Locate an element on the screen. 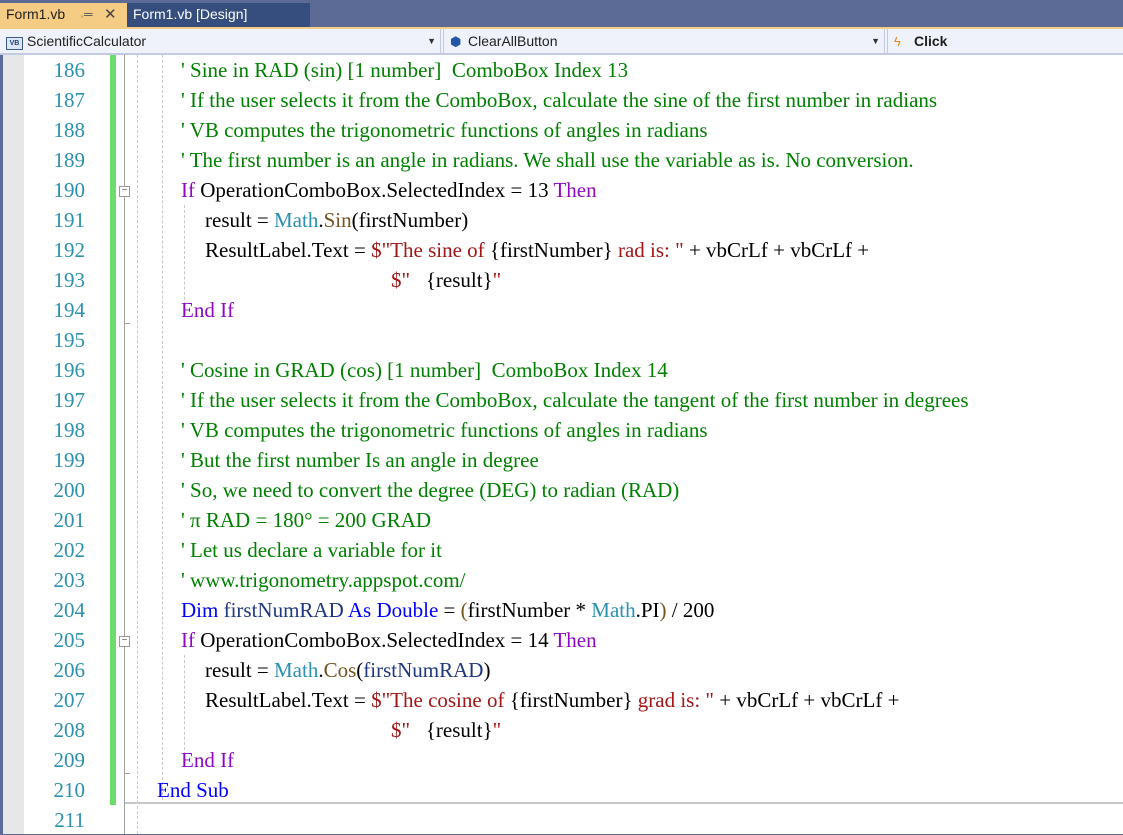 The height and width of the screenshot is (835, 1123). line-number: 203 is located at coordinates (69, 580).